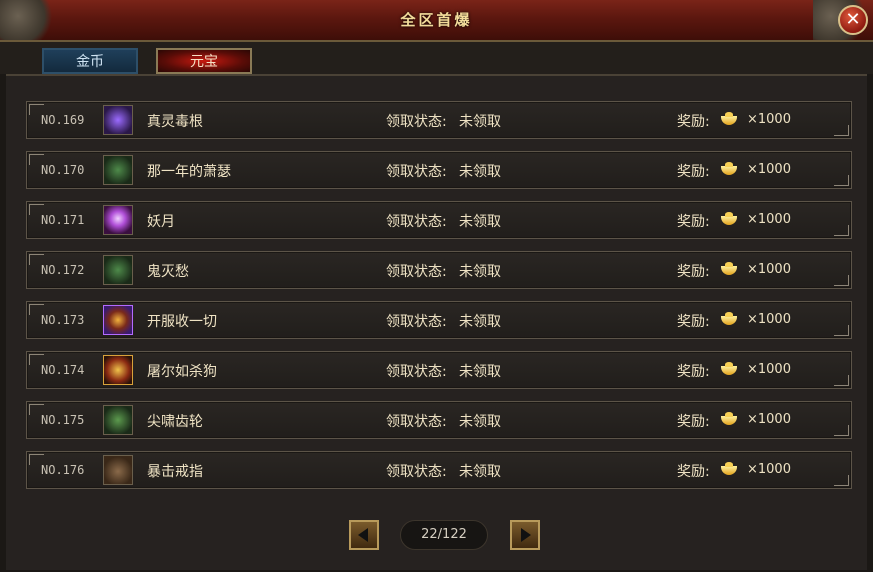 Image resolution: width=873 pixels, height=572 pixels. What do you see at coordinates (63, 370) in the screenshot?
I see `rank-number: NO.174` at bounding box center [63, 370].